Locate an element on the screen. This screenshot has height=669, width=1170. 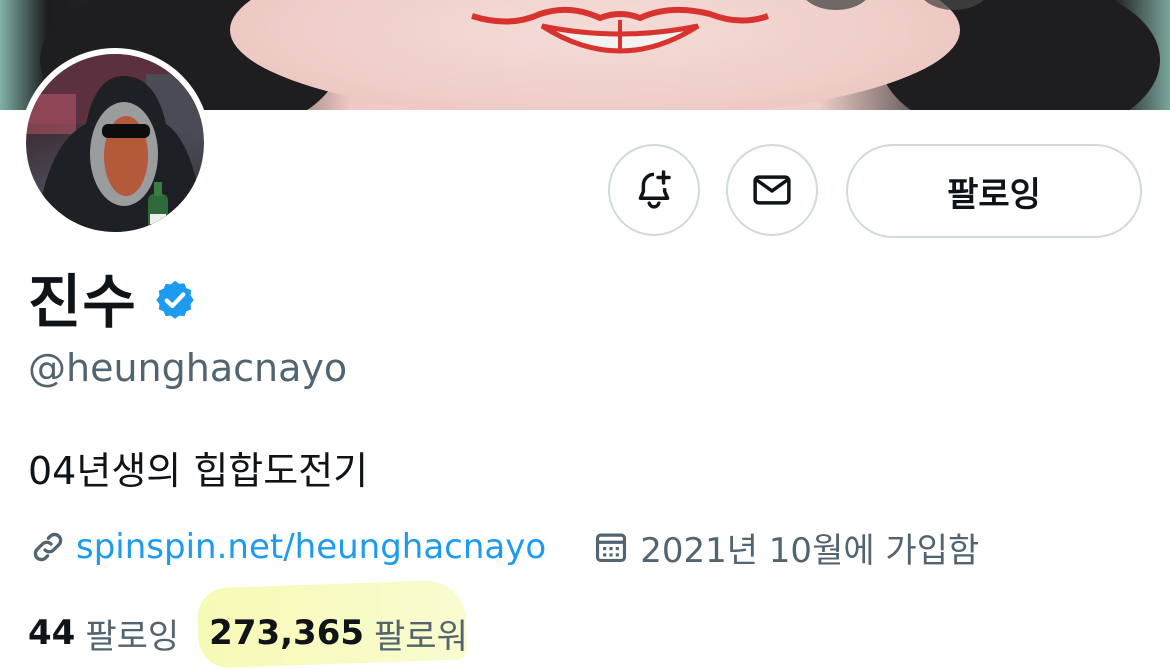
avatar-image is located at coordinates (115, 143).